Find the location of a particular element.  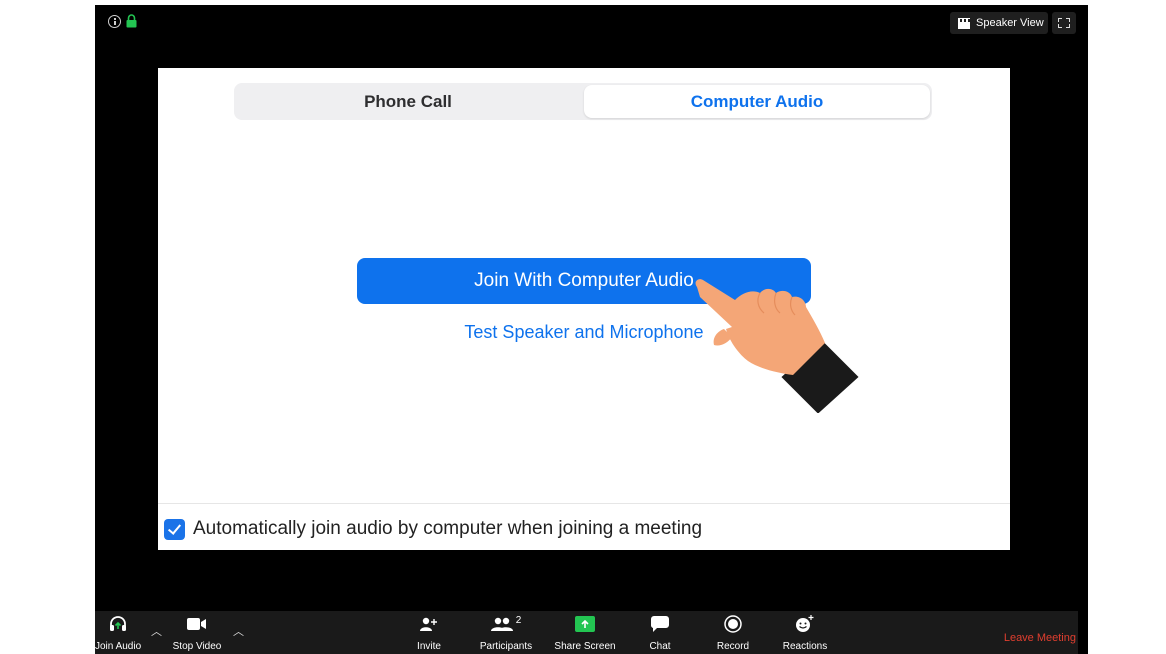

tab-phone-call: Phone Call is located at coordinates (408, 101).